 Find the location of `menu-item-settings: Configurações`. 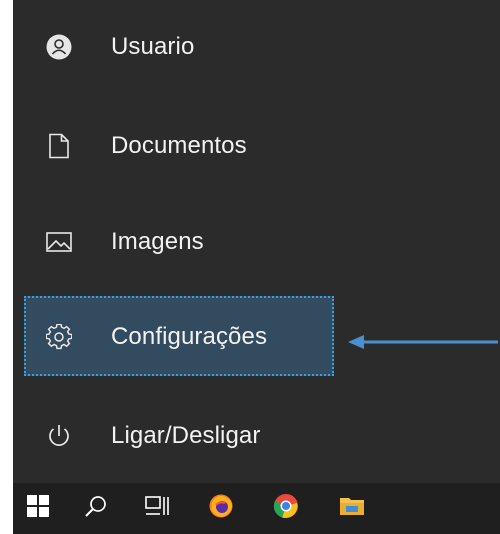

menu-item-settings: Configurações is located at coordinates (178, 337).